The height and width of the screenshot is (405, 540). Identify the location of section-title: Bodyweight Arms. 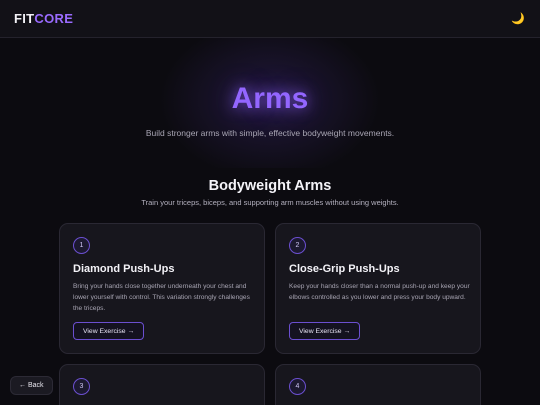
(270, 186).